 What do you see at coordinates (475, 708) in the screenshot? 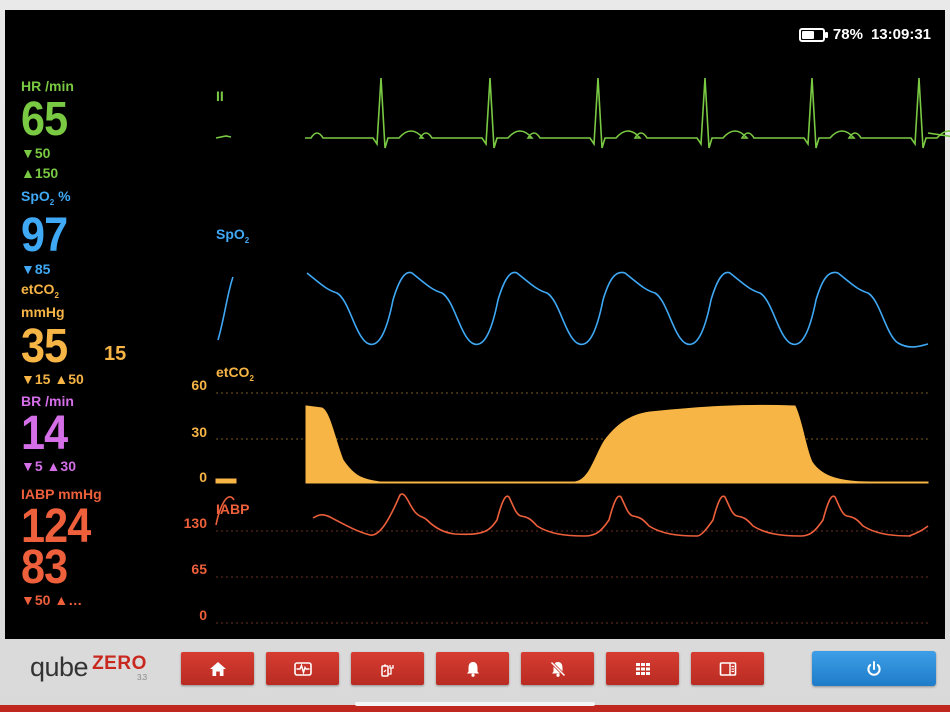
I see `bottom-accent-strip` at bounding box center [475, 708].